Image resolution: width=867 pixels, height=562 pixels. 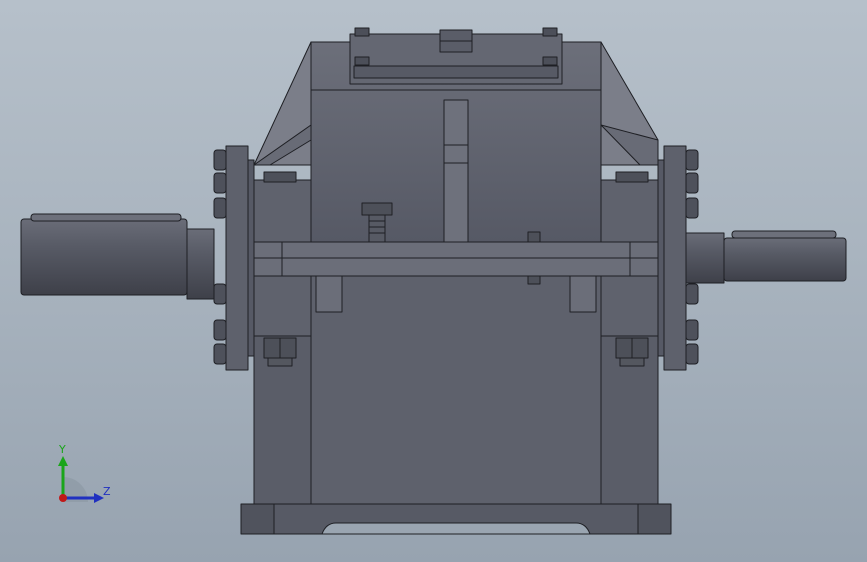 What do you see at coordinates (377, 209) in the screenshot?
I see `flange-bolt-head` at bounding box center [377, 209].